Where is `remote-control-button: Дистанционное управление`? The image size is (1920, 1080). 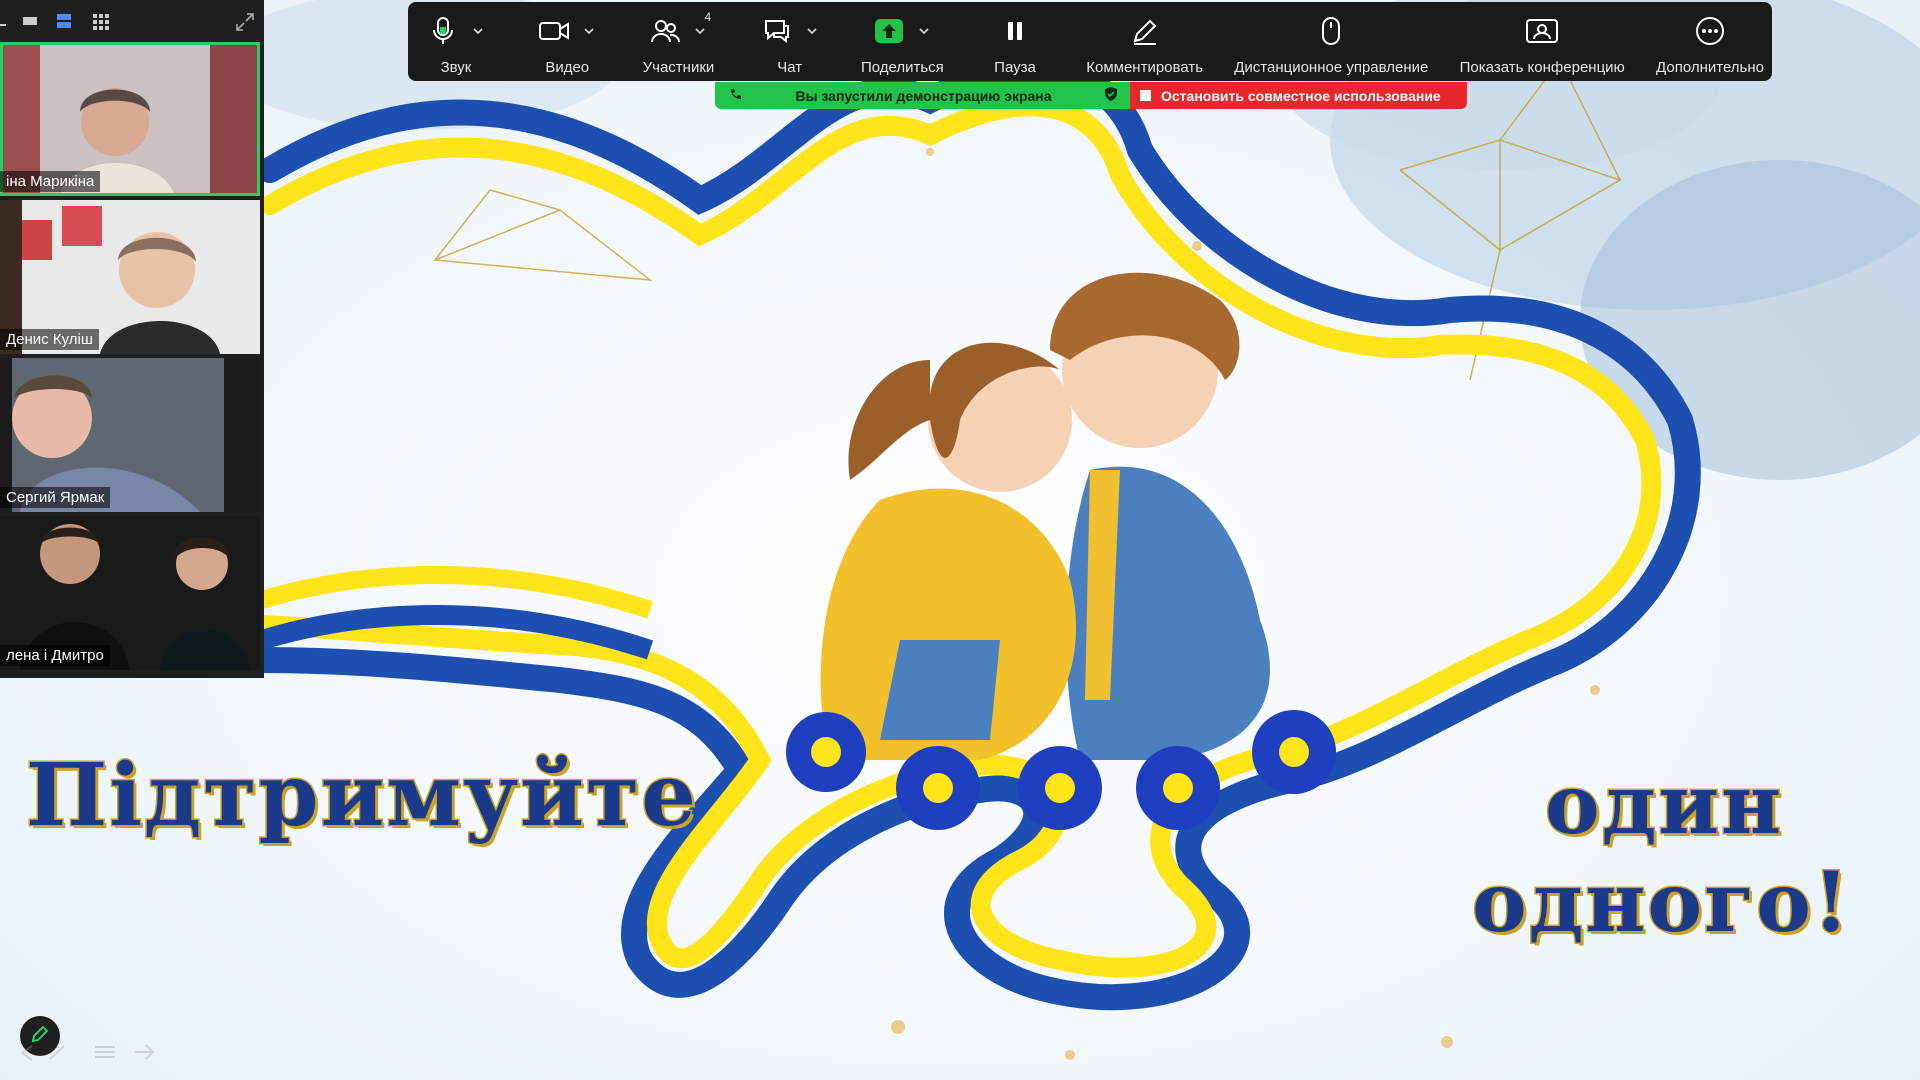
remote-control-button: Дистанционное управление is located at coordinates (1331, 41).